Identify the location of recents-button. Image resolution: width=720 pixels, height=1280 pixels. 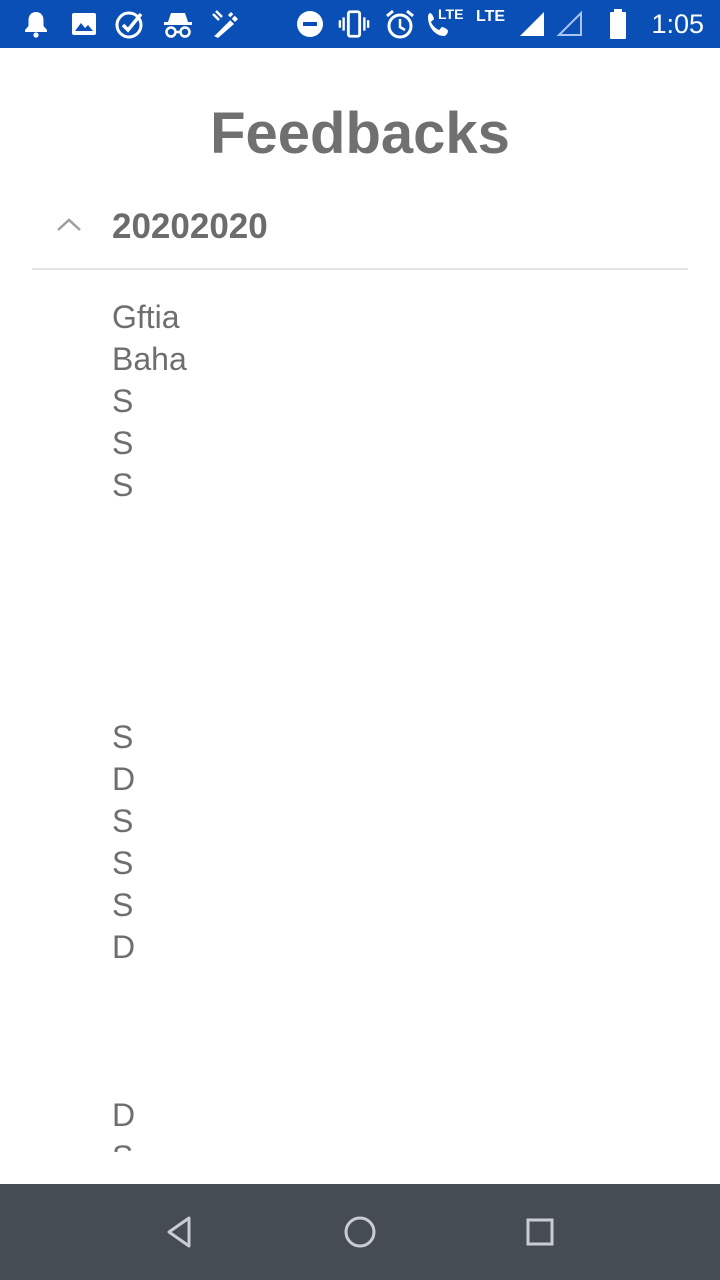
(540, 1232).